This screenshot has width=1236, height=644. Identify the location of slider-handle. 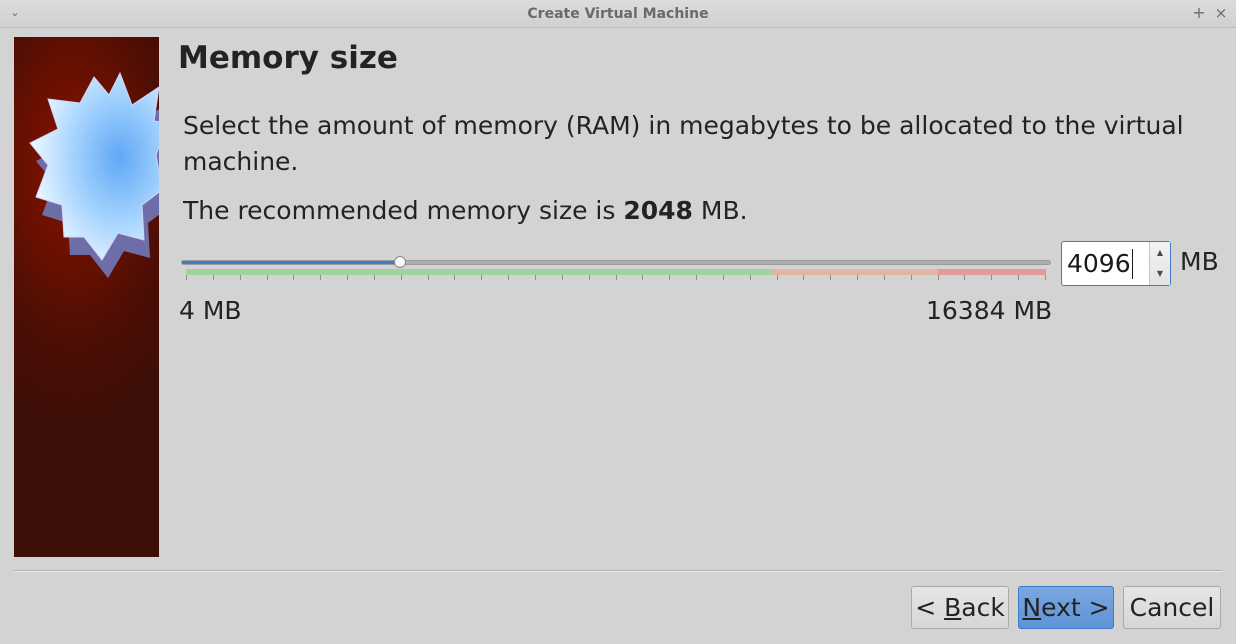
(400, 262).